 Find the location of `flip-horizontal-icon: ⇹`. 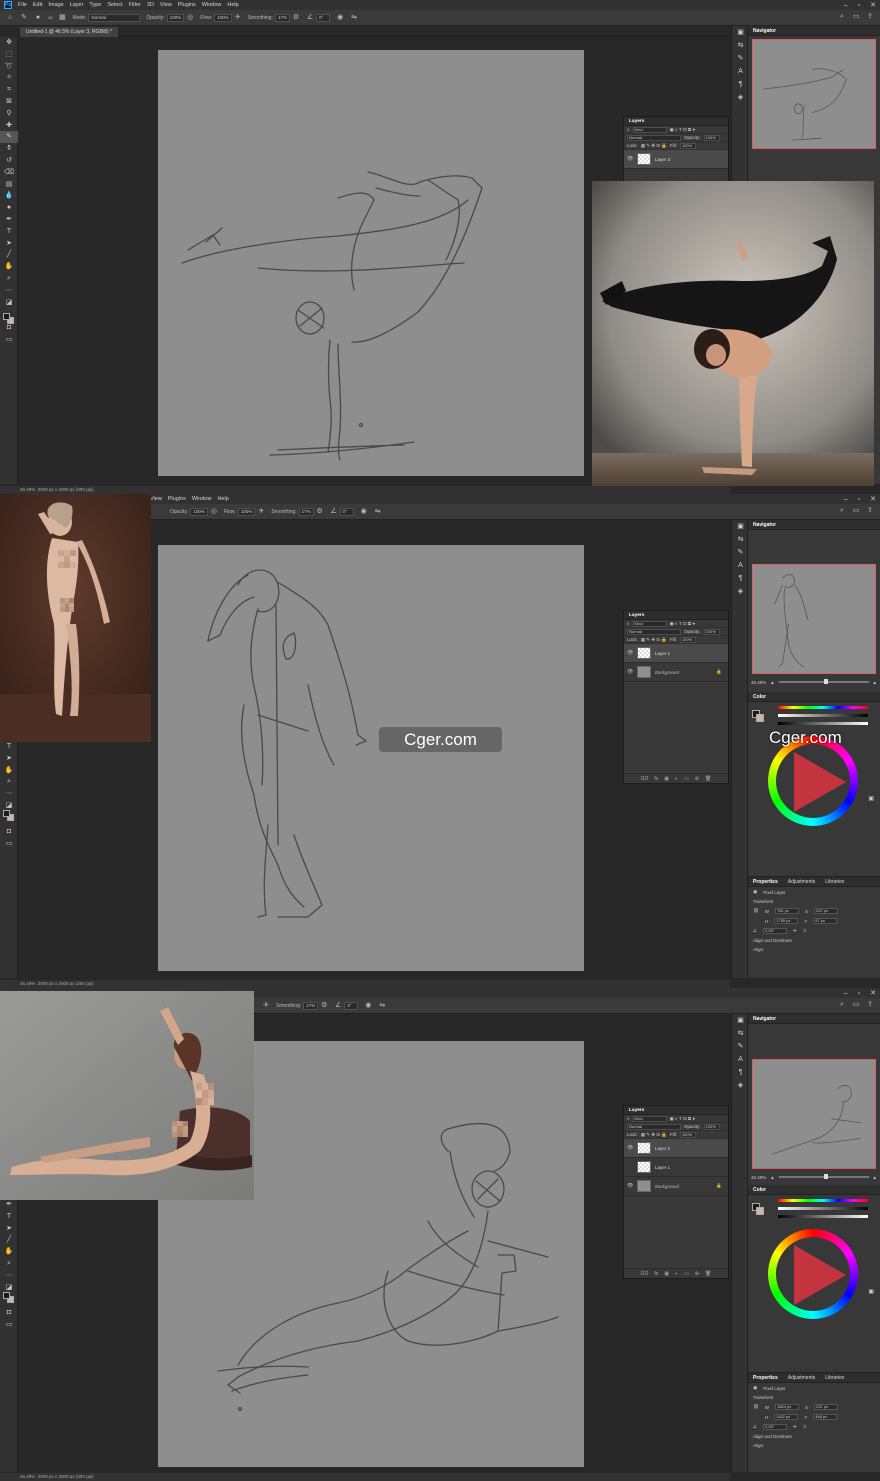

flip-horizontal-icon: ⇹ is located at coordinates (795, 1427).